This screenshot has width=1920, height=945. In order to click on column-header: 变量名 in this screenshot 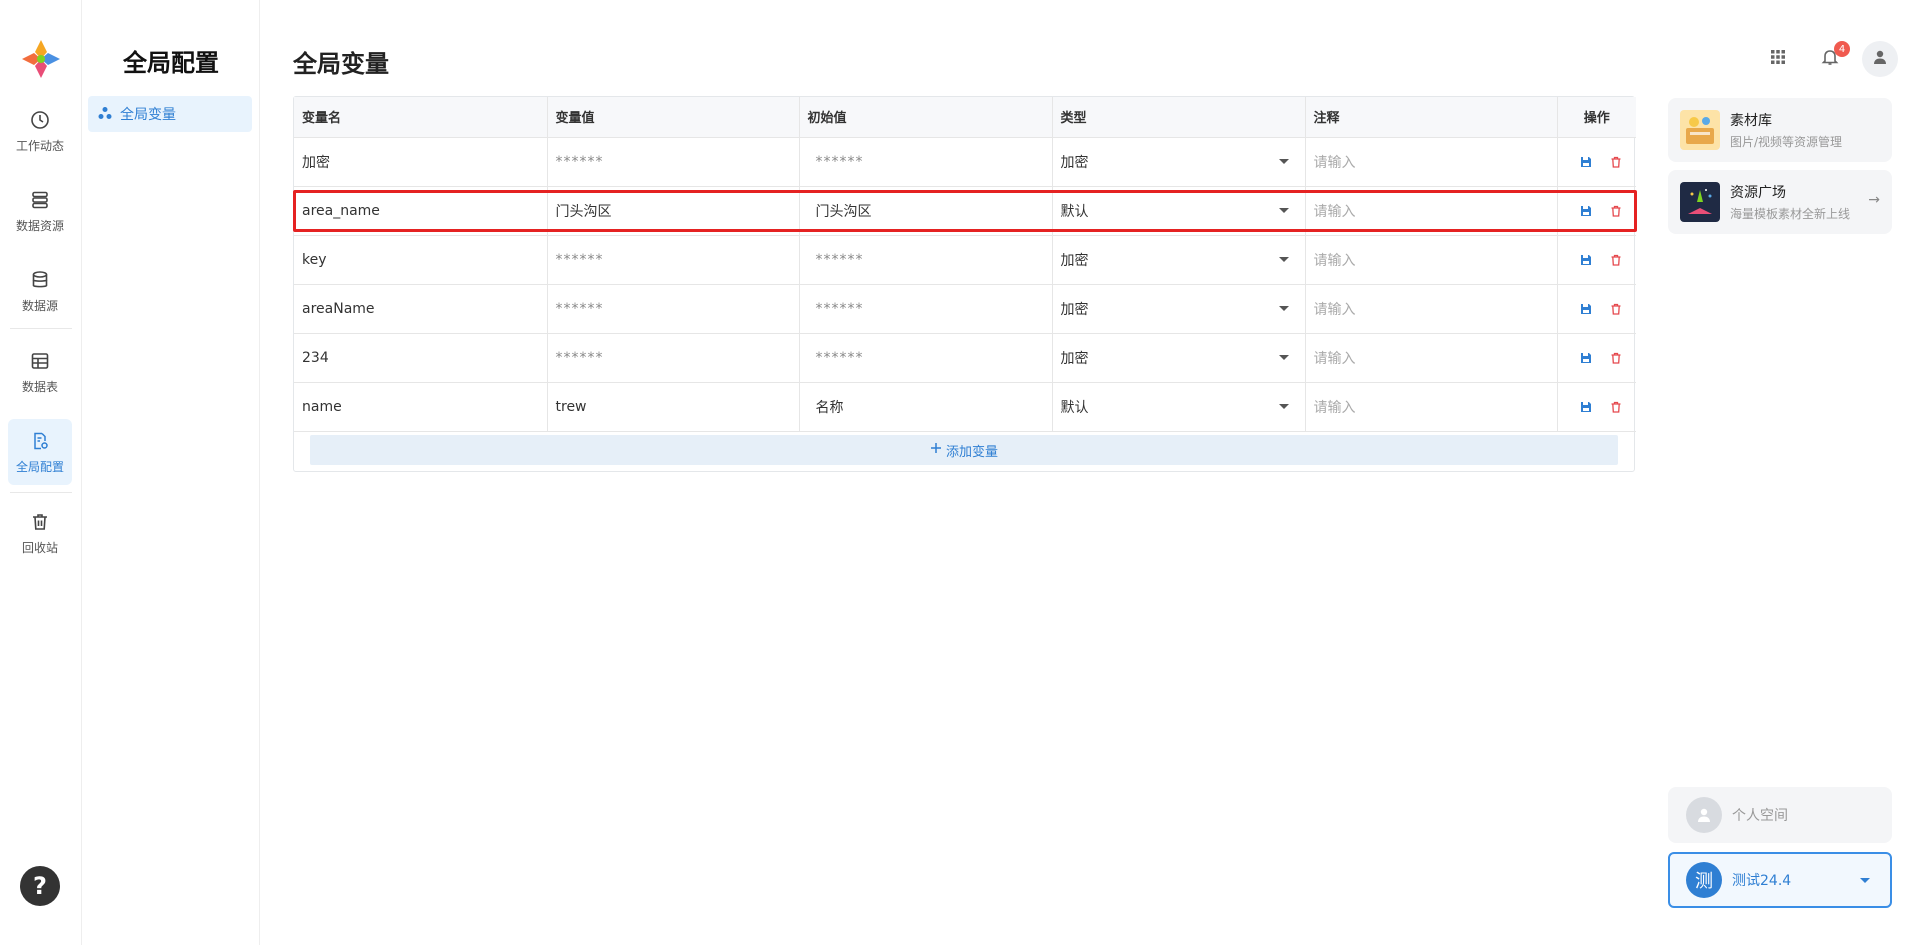, I will do `click(421, 117)`.